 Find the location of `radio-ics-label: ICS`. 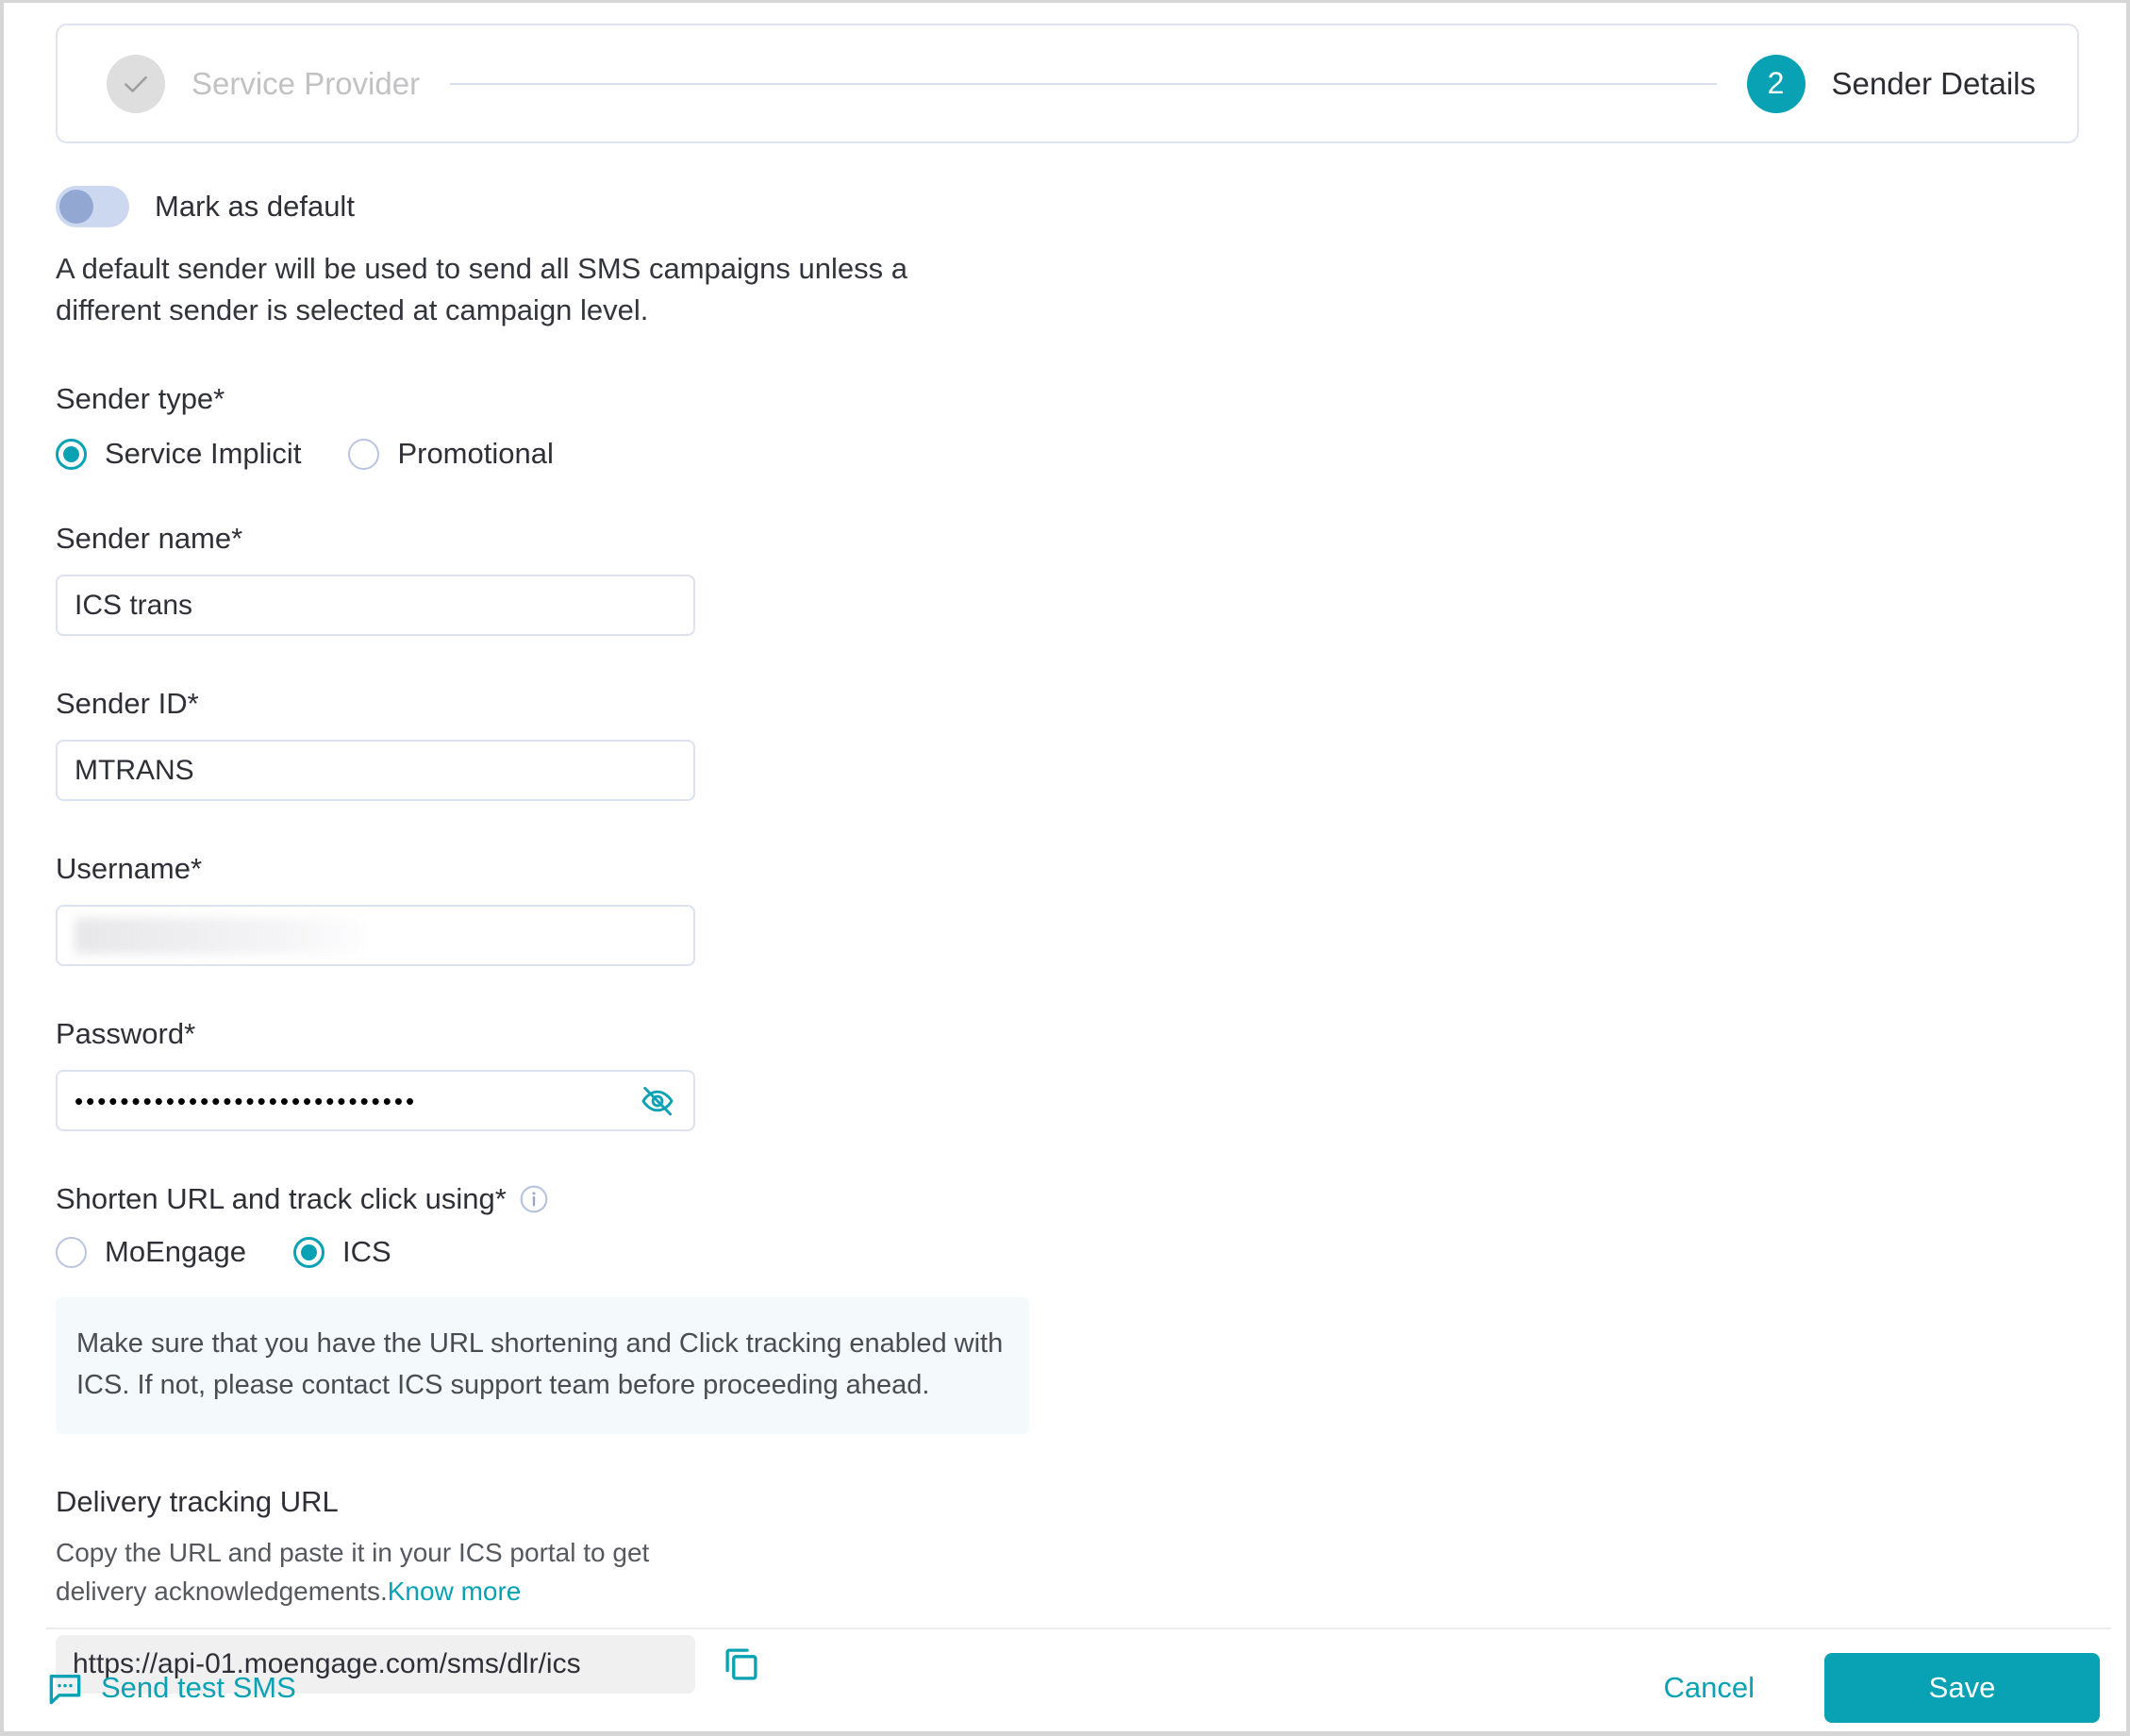

radio-ics-label: ICS is located at coordinates (366, 1252).